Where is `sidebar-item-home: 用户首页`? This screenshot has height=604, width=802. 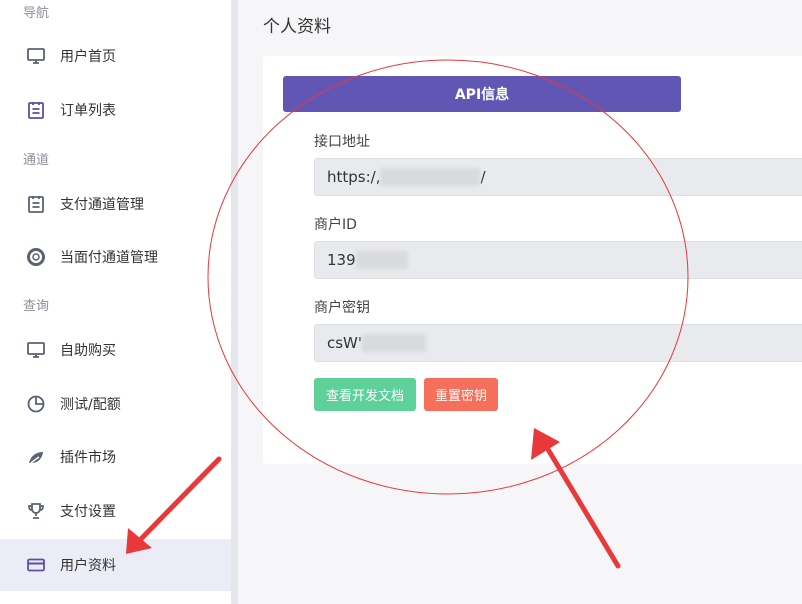 sidebar-item-home: 用户首页 is located at coordinates (119, 56).